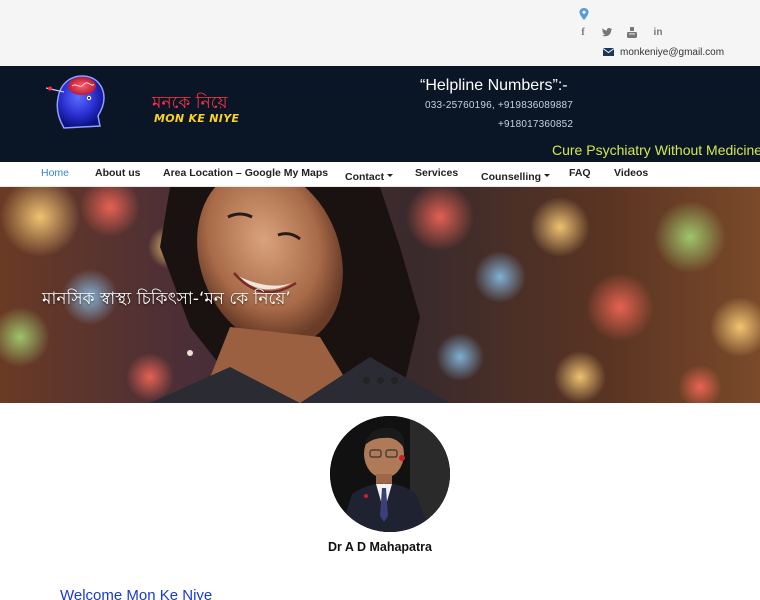  I want to click on helpline-numbers-secondary: +918017360852, so click(535, 124).